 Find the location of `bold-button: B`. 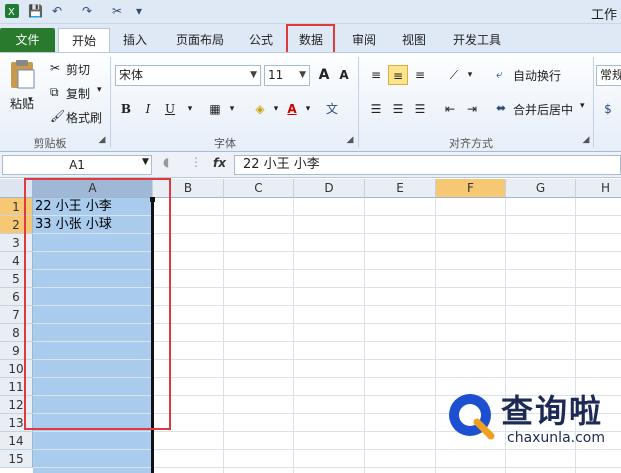

bold-button: B is located at coordinates (126, 109).